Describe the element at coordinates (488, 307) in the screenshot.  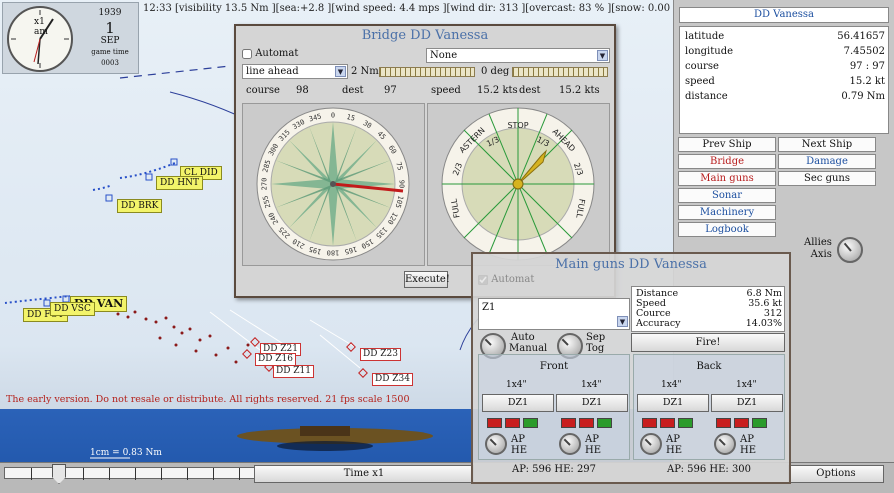
I see `main-guns-target: Z1` at that location.